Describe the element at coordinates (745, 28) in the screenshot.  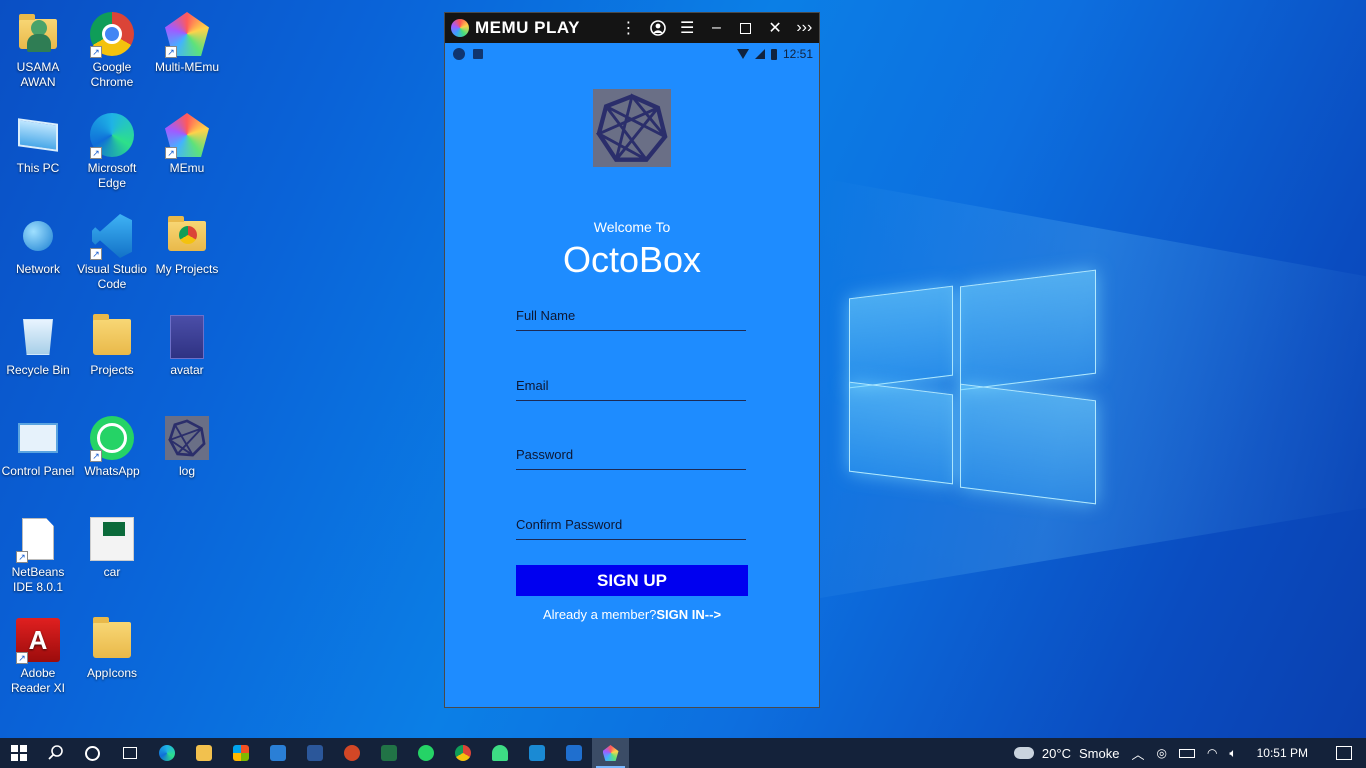
I see `maximize-icon` at that location.